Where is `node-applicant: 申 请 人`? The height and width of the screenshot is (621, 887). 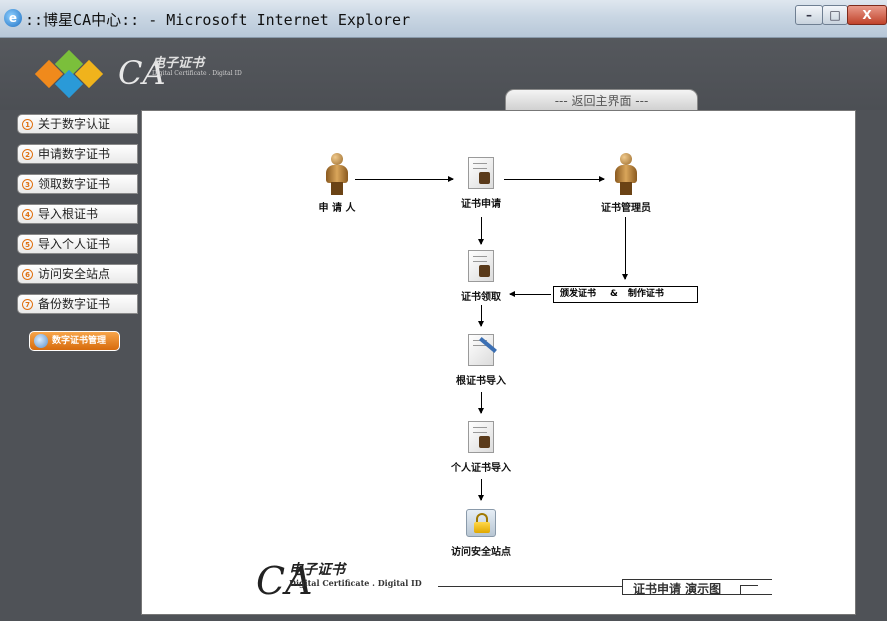 node-applicant: 申 请 人 is located at coordinates (337, 183).